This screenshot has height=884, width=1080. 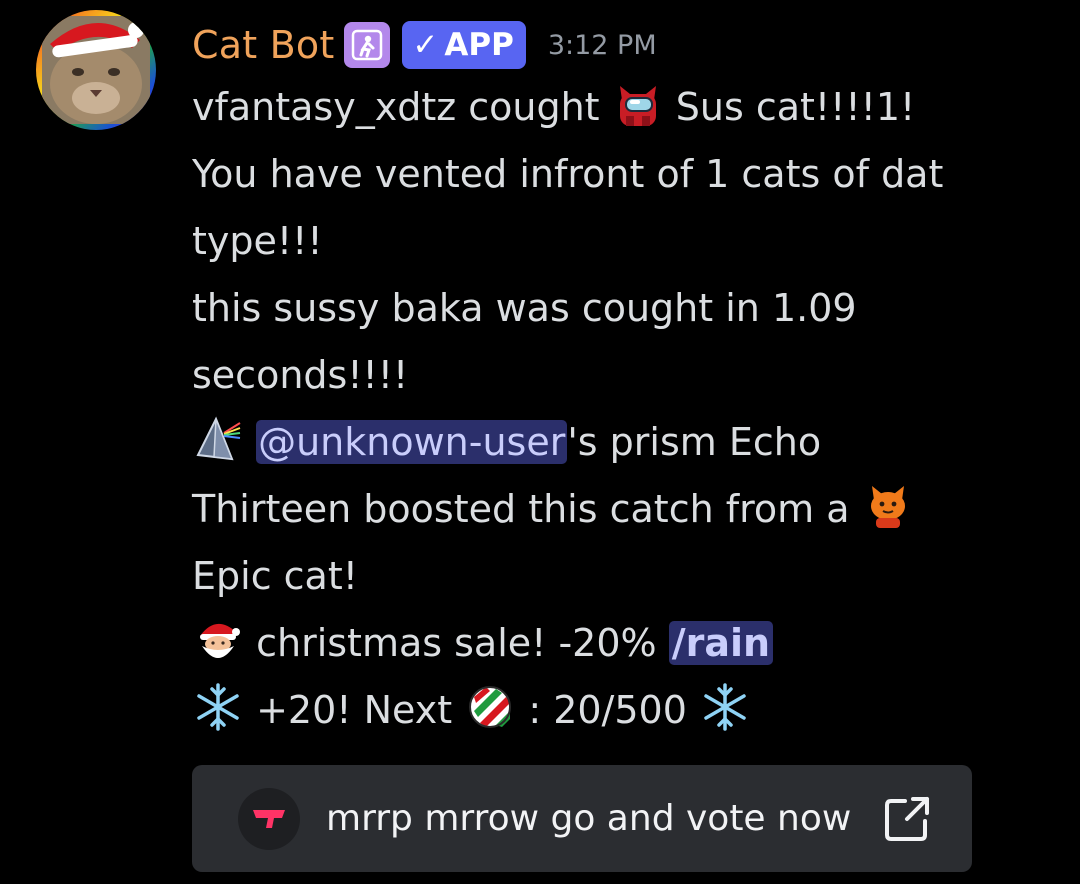 What do you see at coordinates (589, 818) in the screenshot?
I see `vote-button-label: mrrp mrrow go and vote now` at bounding box center [589, 818].